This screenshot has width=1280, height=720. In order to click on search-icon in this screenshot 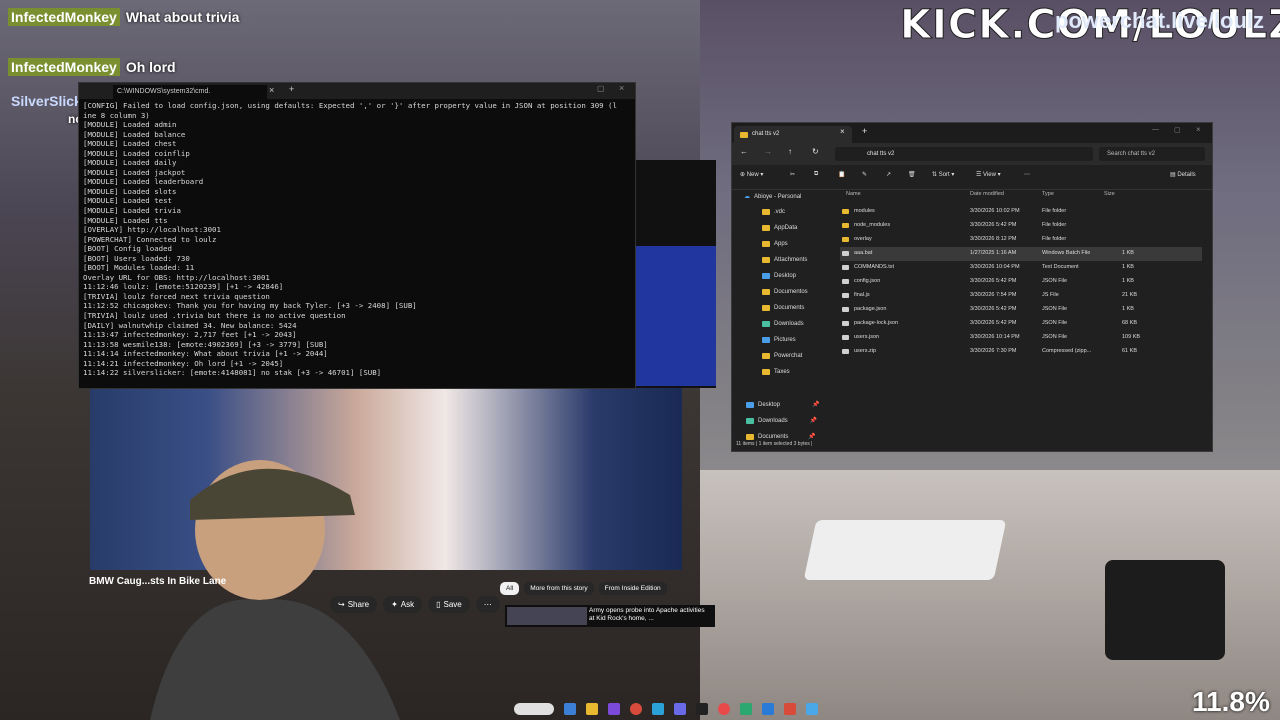, I will do `click(534, 709)`.